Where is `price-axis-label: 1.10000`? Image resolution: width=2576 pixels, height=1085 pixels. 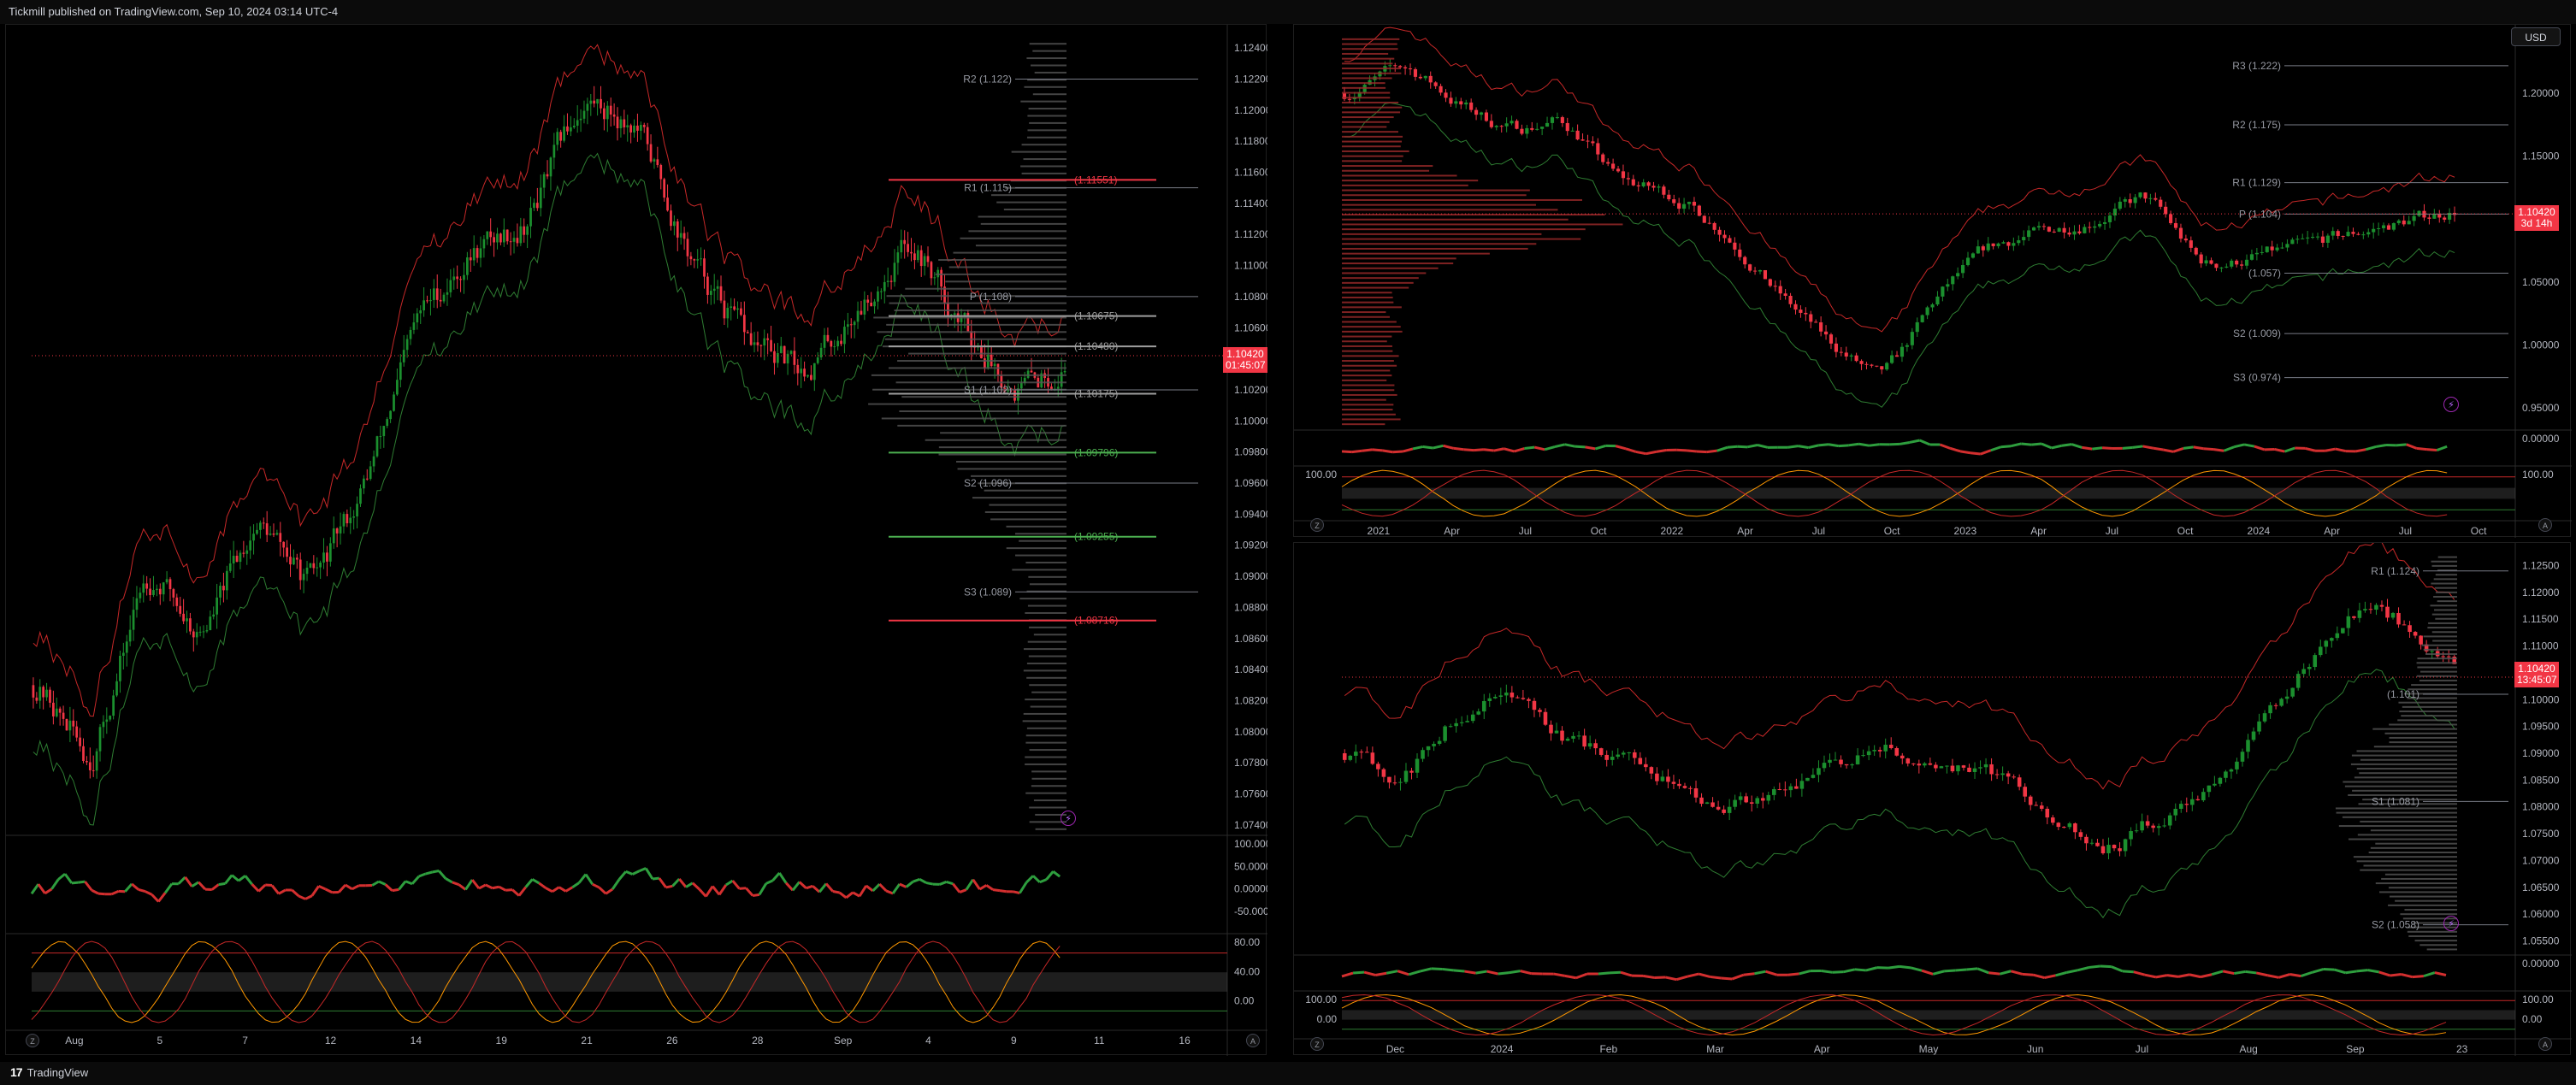
price-axis-label: 1.10000 is located at coordinates (2541, 699).